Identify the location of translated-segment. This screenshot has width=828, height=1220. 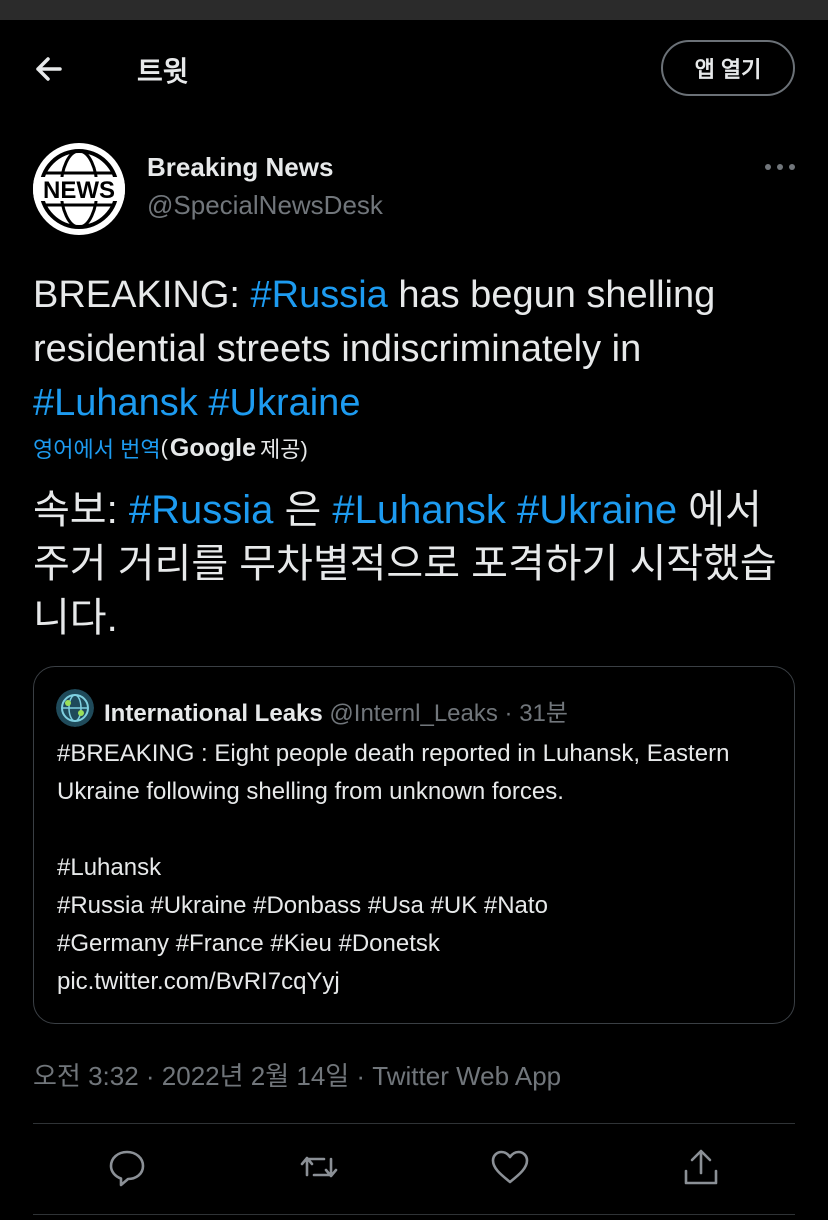
(511, 510).